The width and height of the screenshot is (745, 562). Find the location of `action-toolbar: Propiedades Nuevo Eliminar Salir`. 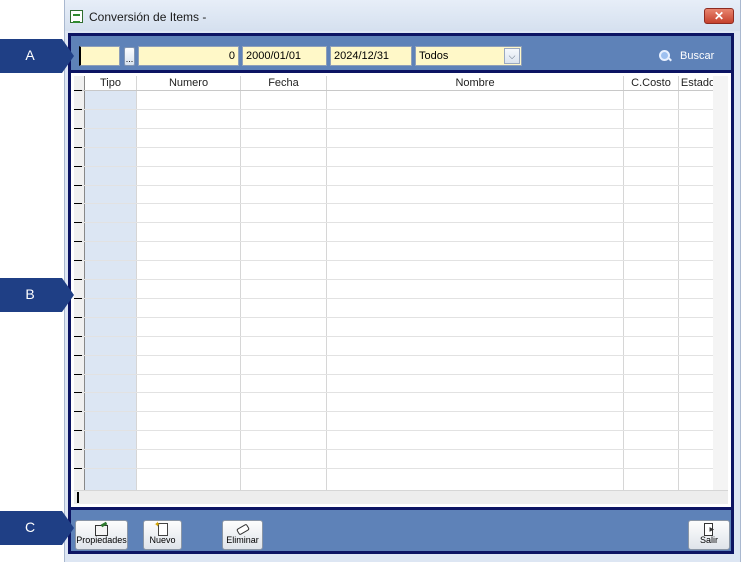

action-toolbar: Propiedades Nuevo Eliminar Salir is located at coordinates (401, 530).